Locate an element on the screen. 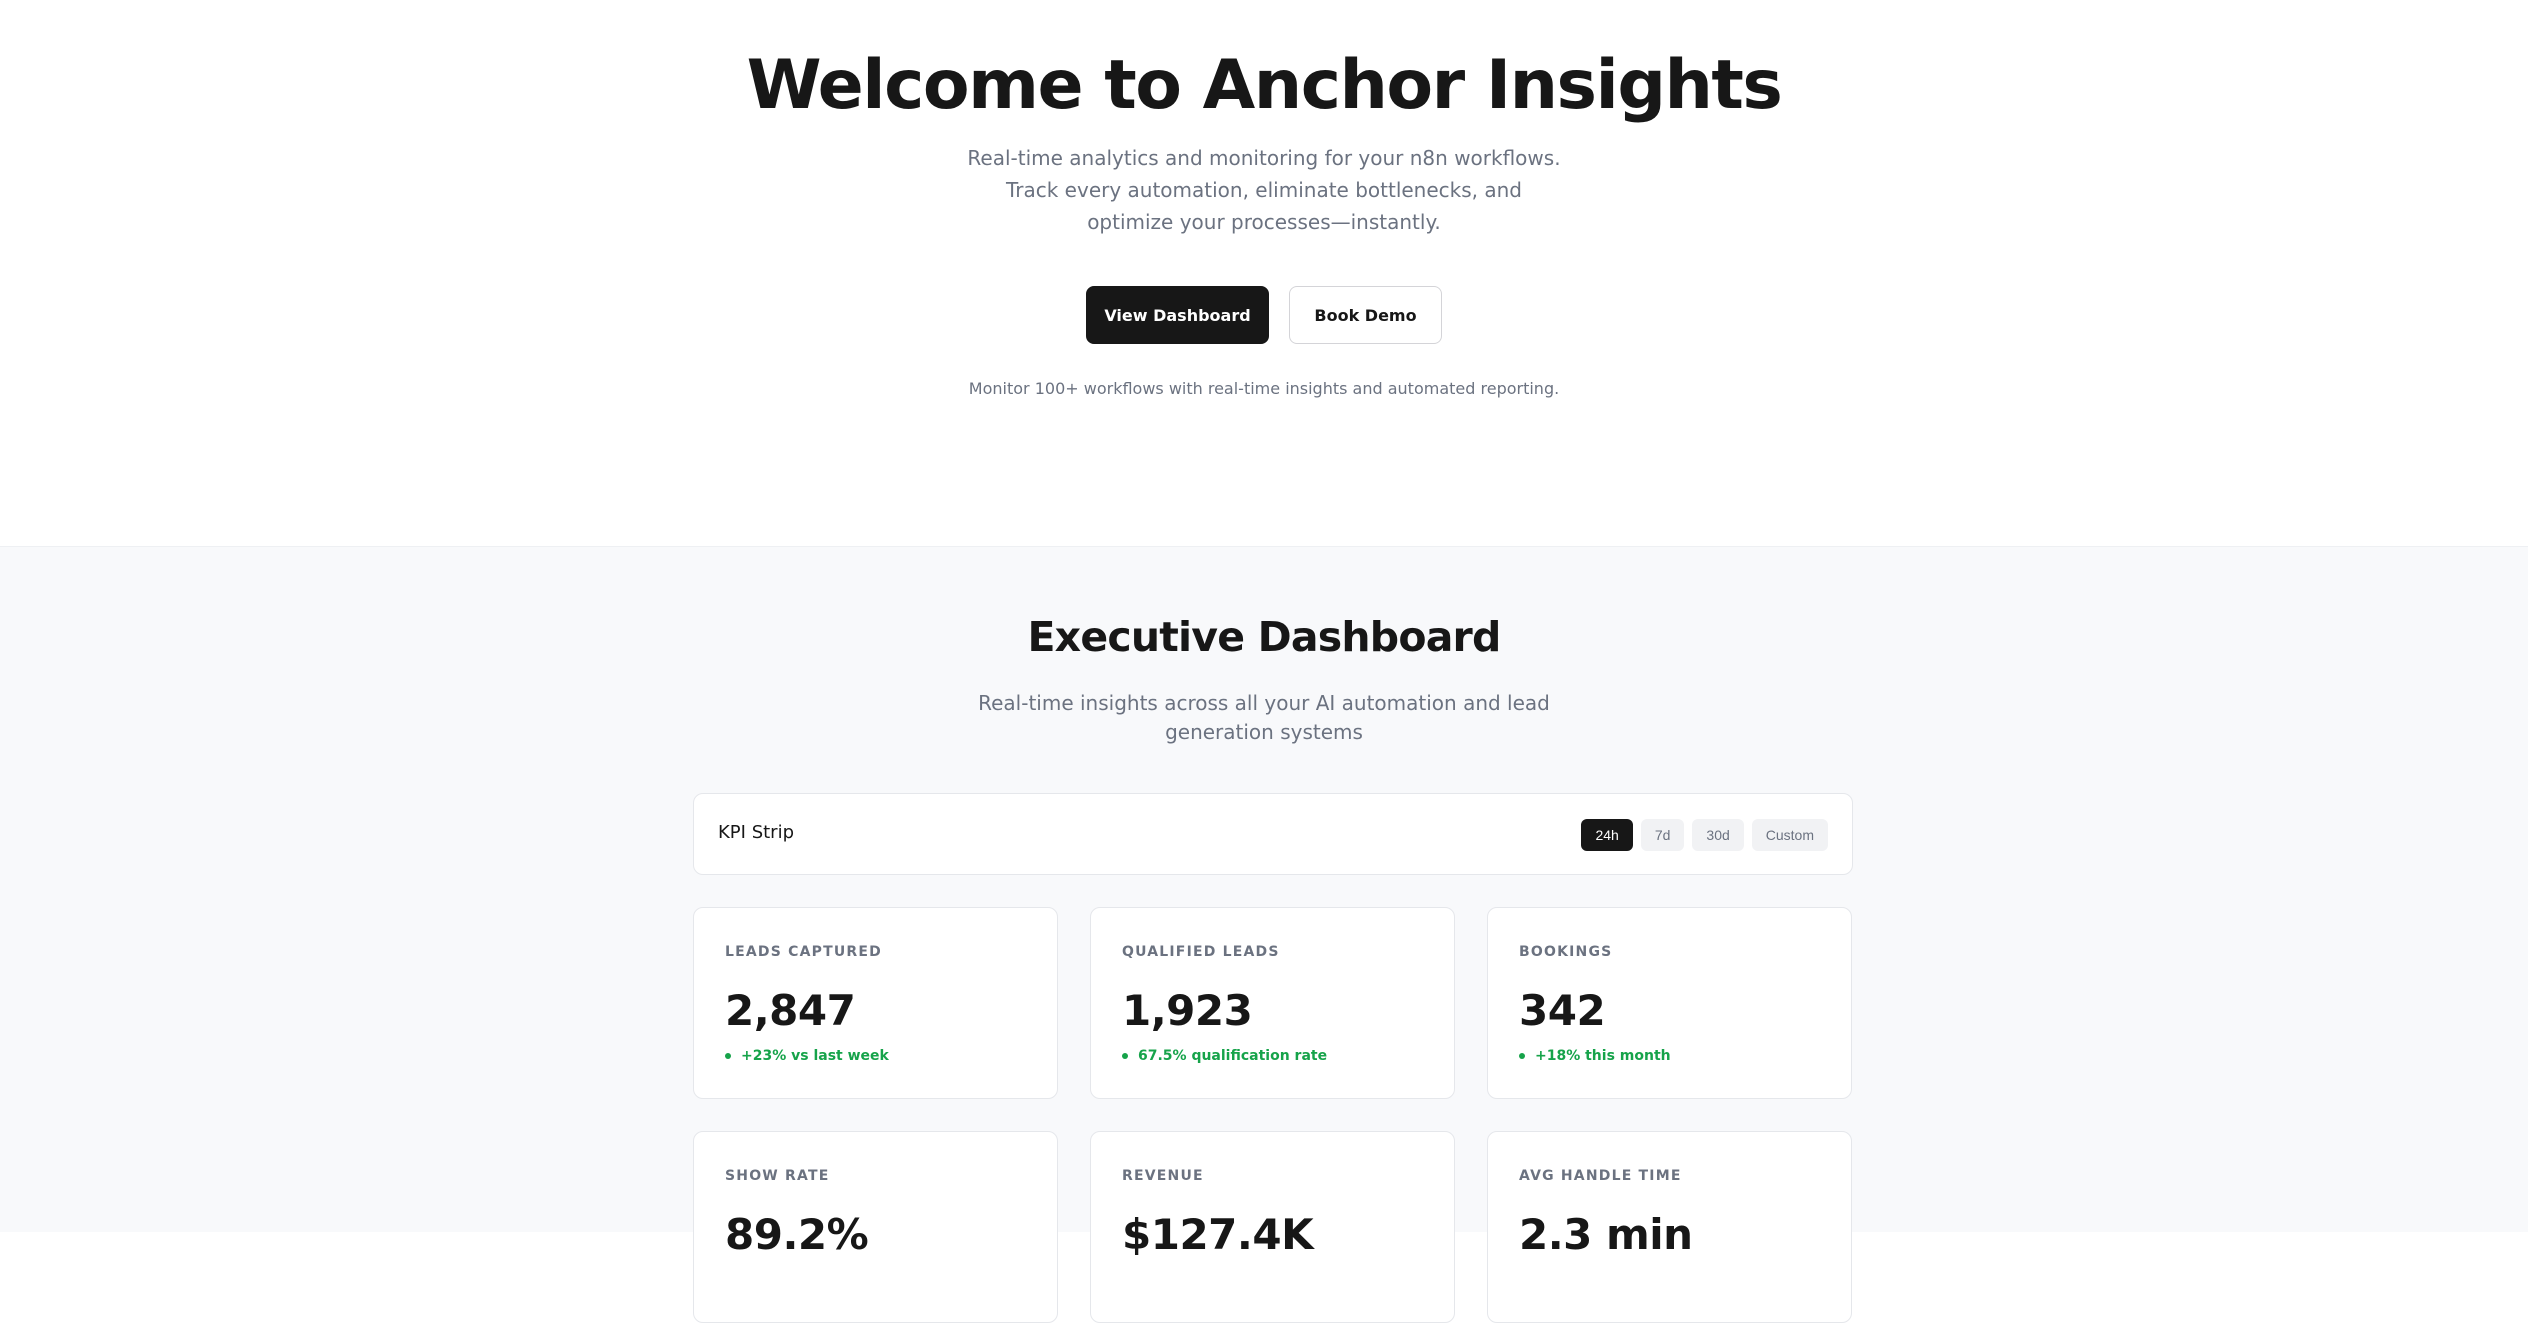  kpi-card-value: $127.4K is located at coordinates (1218, 1234).